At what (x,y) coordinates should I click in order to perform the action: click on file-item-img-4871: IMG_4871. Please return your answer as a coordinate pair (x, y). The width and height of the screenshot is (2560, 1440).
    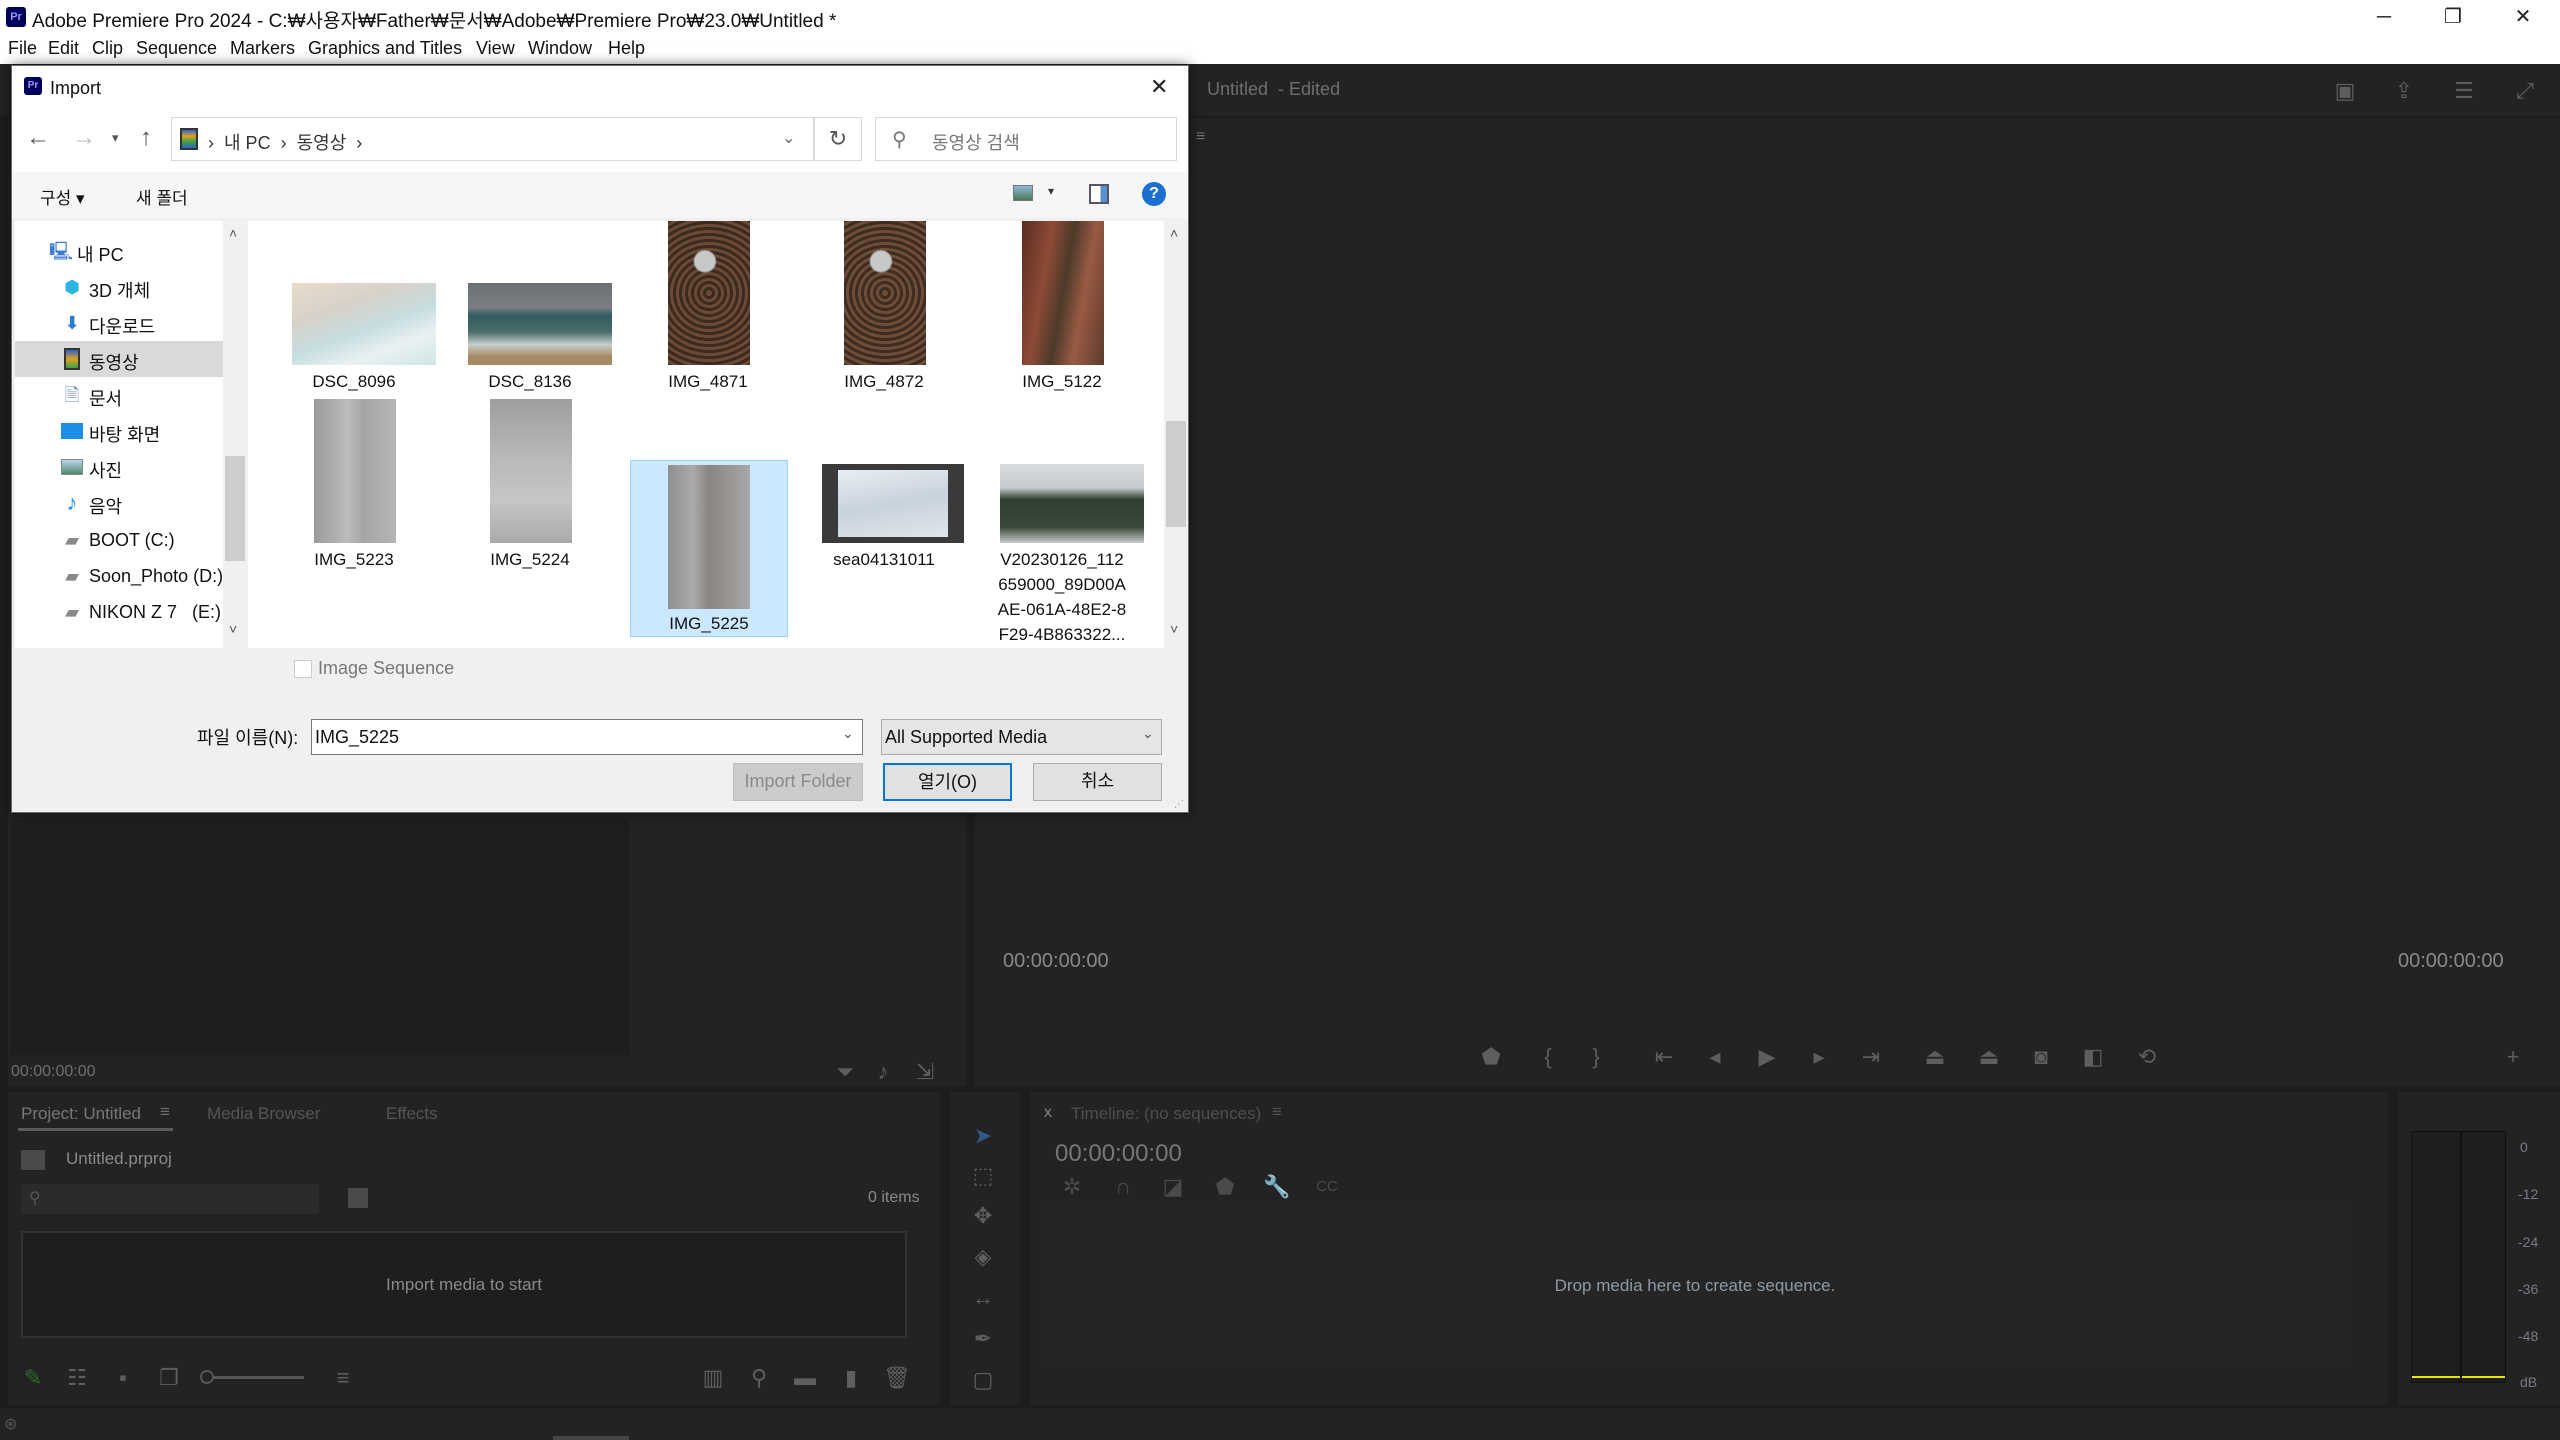
    Looking at the image, I should click on (708, 321).